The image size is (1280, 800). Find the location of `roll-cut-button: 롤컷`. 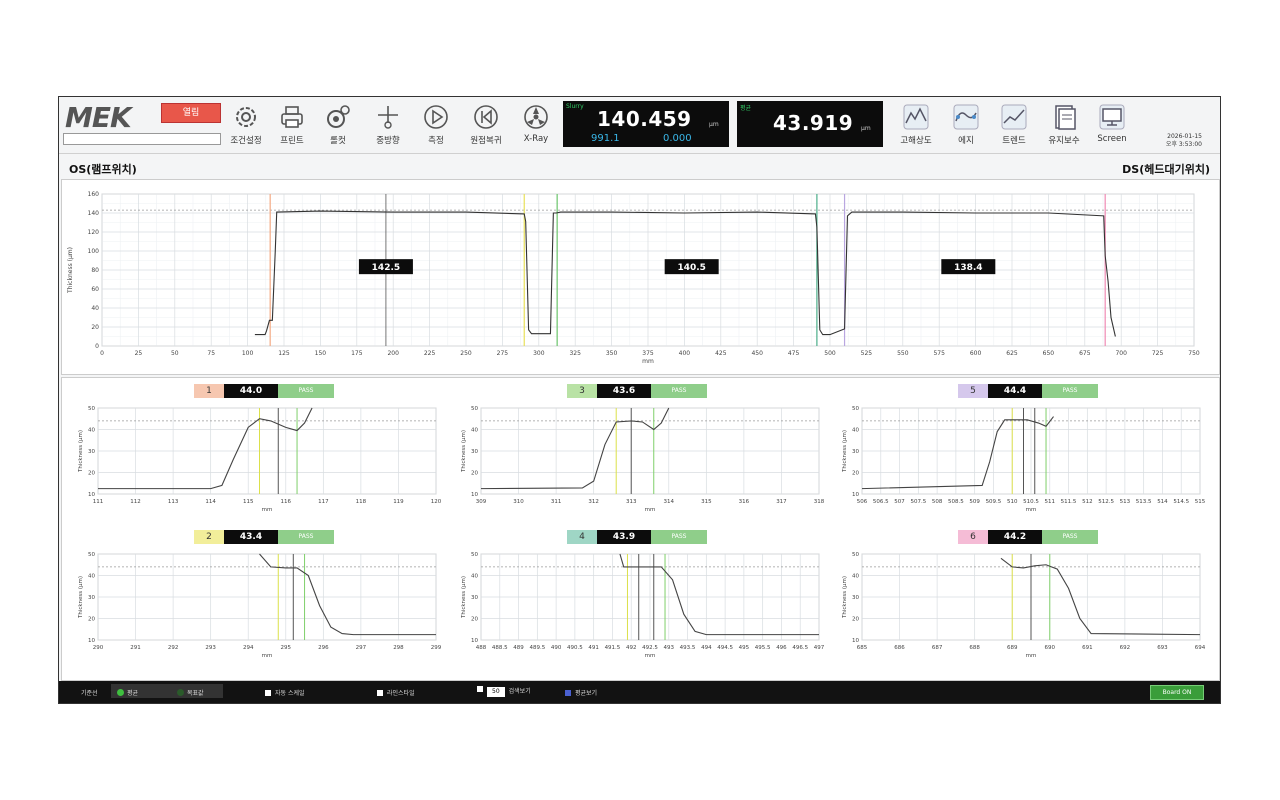

roll-cut-button: 롤컷 is located at coordinates (338, 125).